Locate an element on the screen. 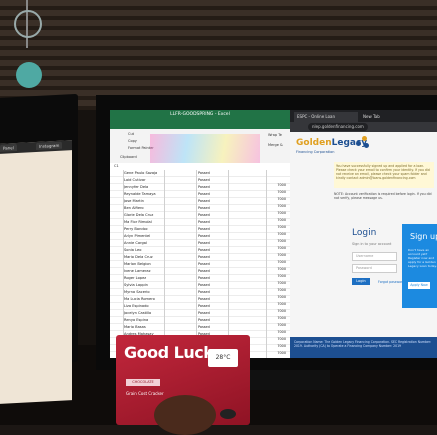  copy-button: Copy is located at coordinates (132, 141).